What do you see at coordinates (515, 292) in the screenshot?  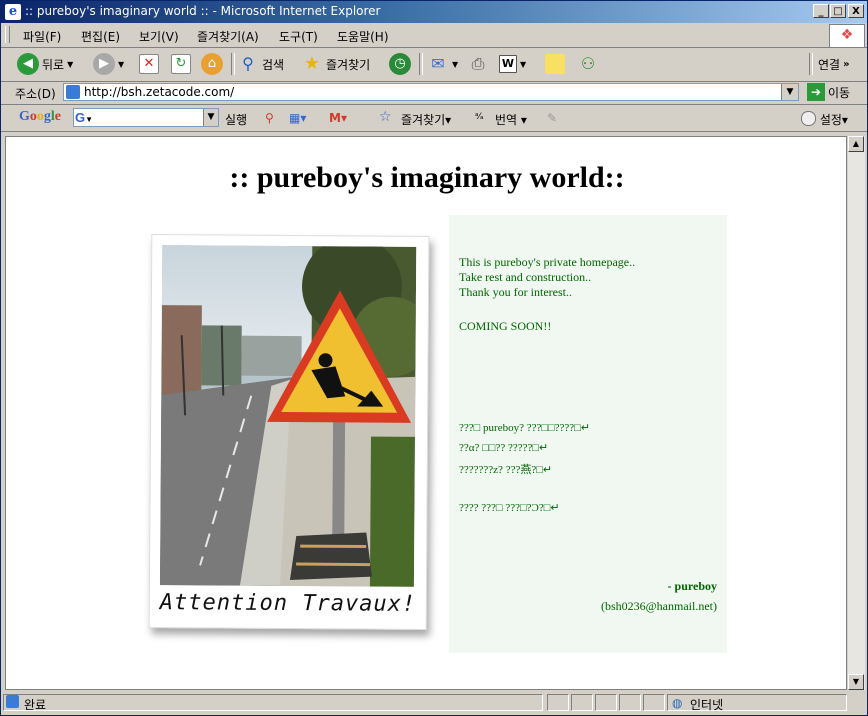 I see `intro-line-3: Thank you for interest..` at bounding box center [515, 292].